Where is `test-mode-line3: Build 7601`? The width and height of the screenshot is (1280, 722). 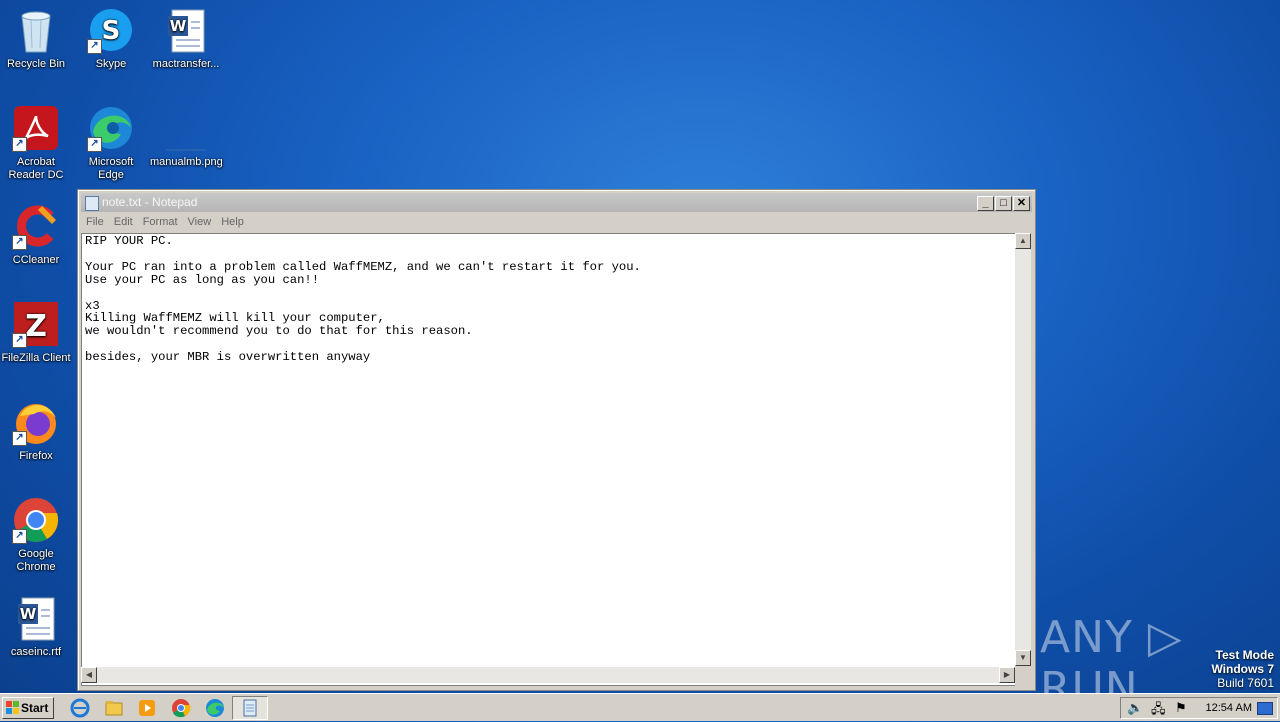 test-mode-line3: Build 7601 is located at coordinates (1245, 683).